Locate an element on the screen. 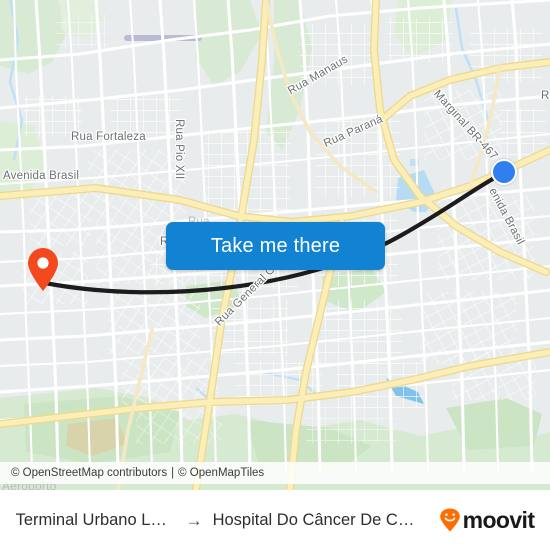 This screenshot has height=550, width=550. arrow-right-icon: → is located at coordinates (194, 520).